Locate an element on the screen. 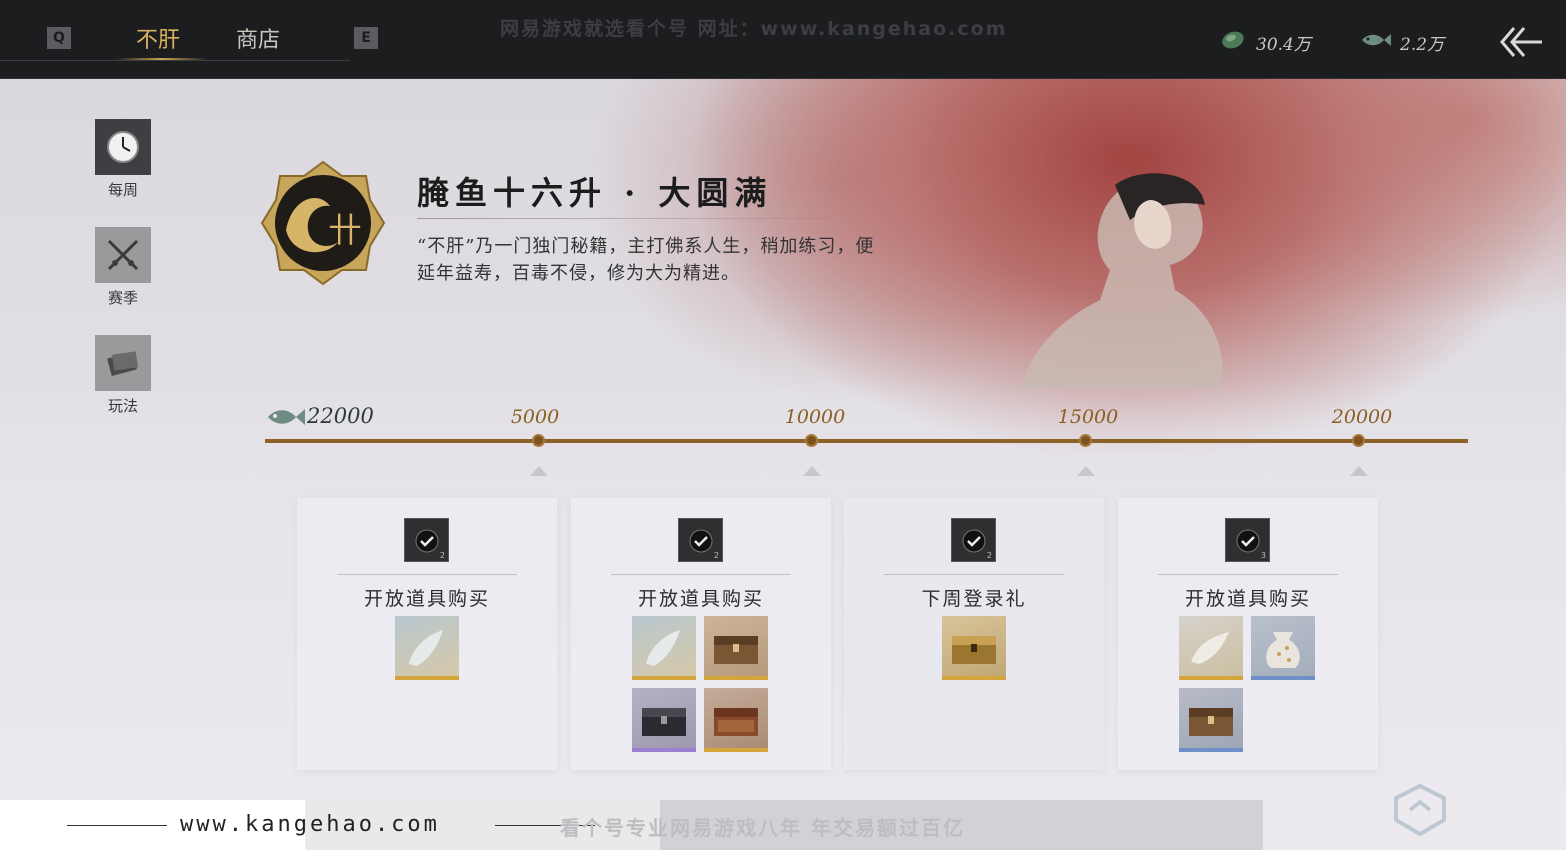 This screenshot has height=850, width=1566. progress-current-value: 22000 is located at coordinates (340, 416).